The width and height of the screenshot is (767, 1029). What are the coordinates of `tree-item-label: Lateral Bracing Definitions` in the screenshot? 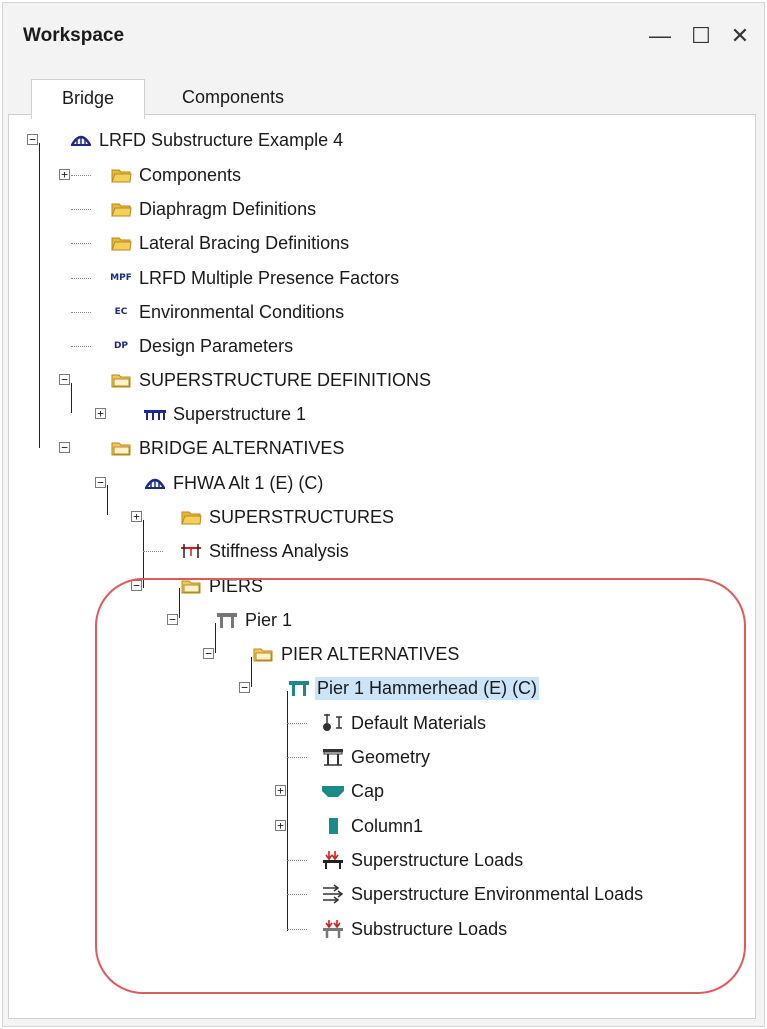 It's located at (244, 242).